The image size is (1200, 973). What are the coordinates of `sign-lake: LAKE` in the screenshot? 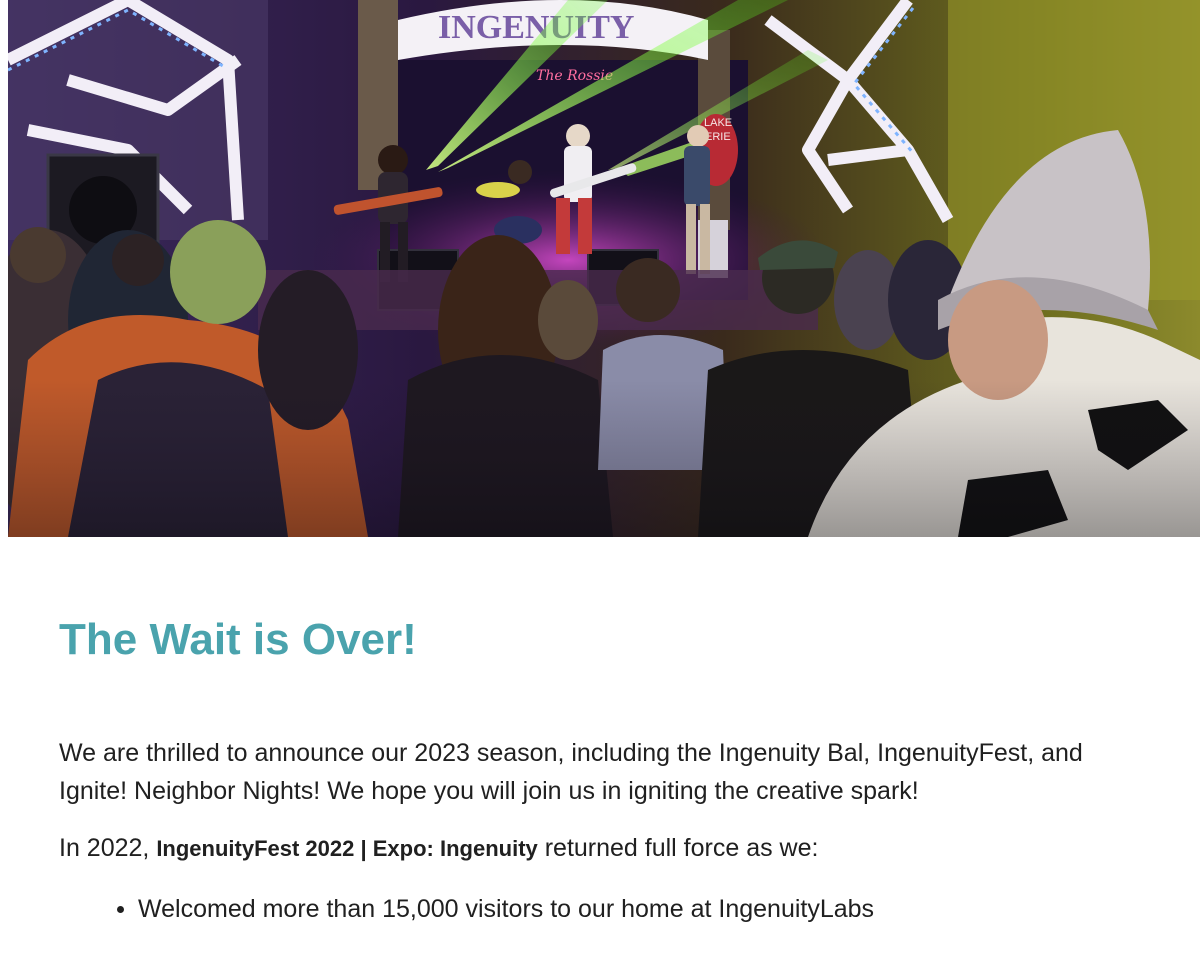 It's located at (718, 123).